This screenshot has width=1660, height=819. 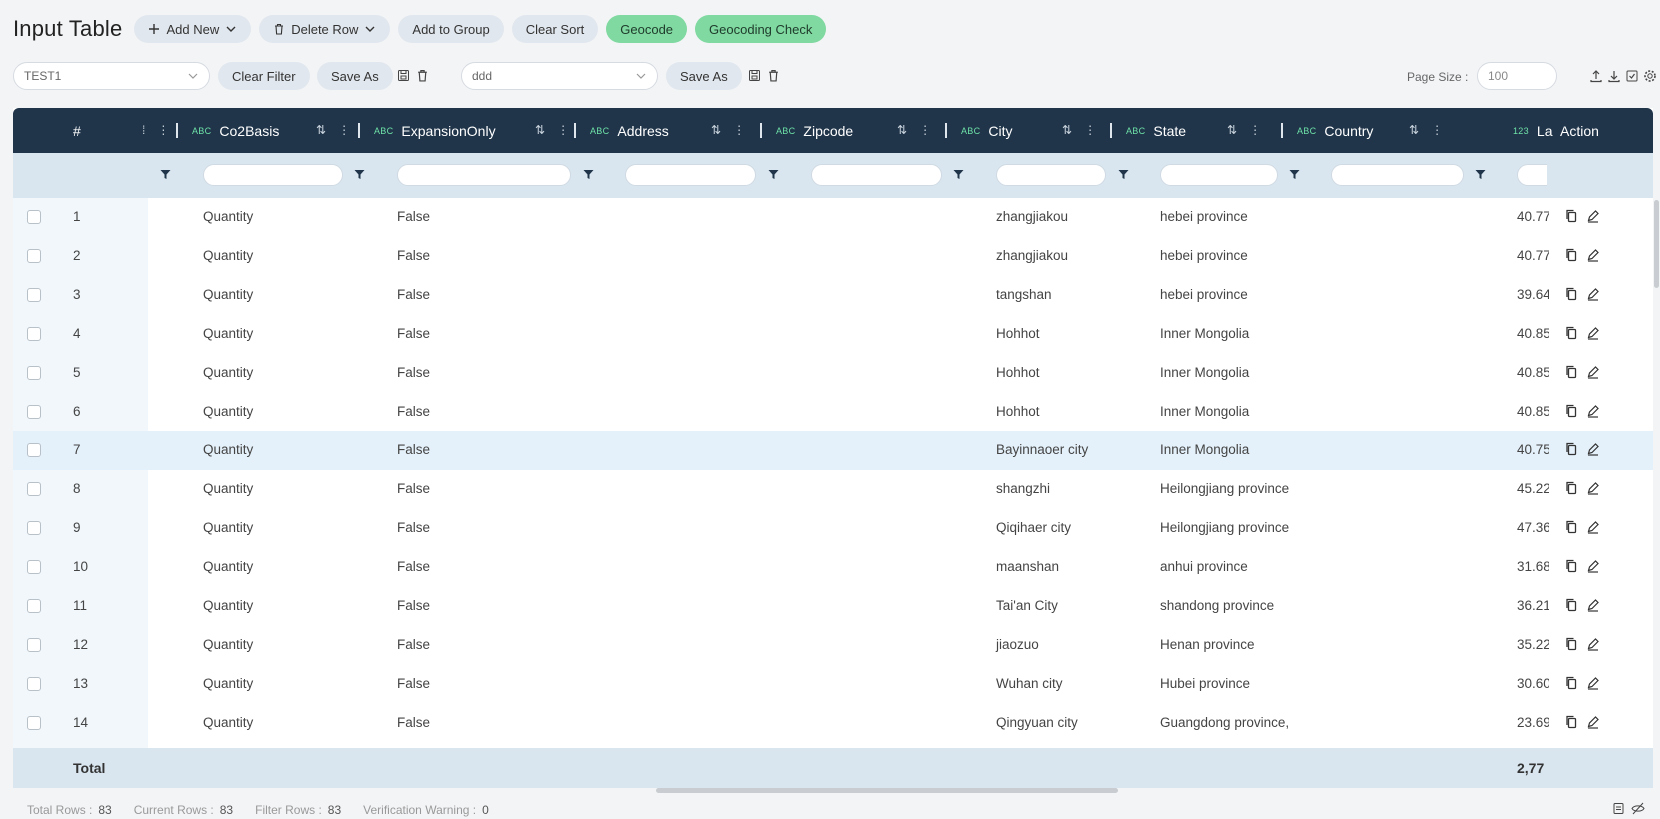 I want to click on add-new-button: Add New, so click(x=193, y=29).